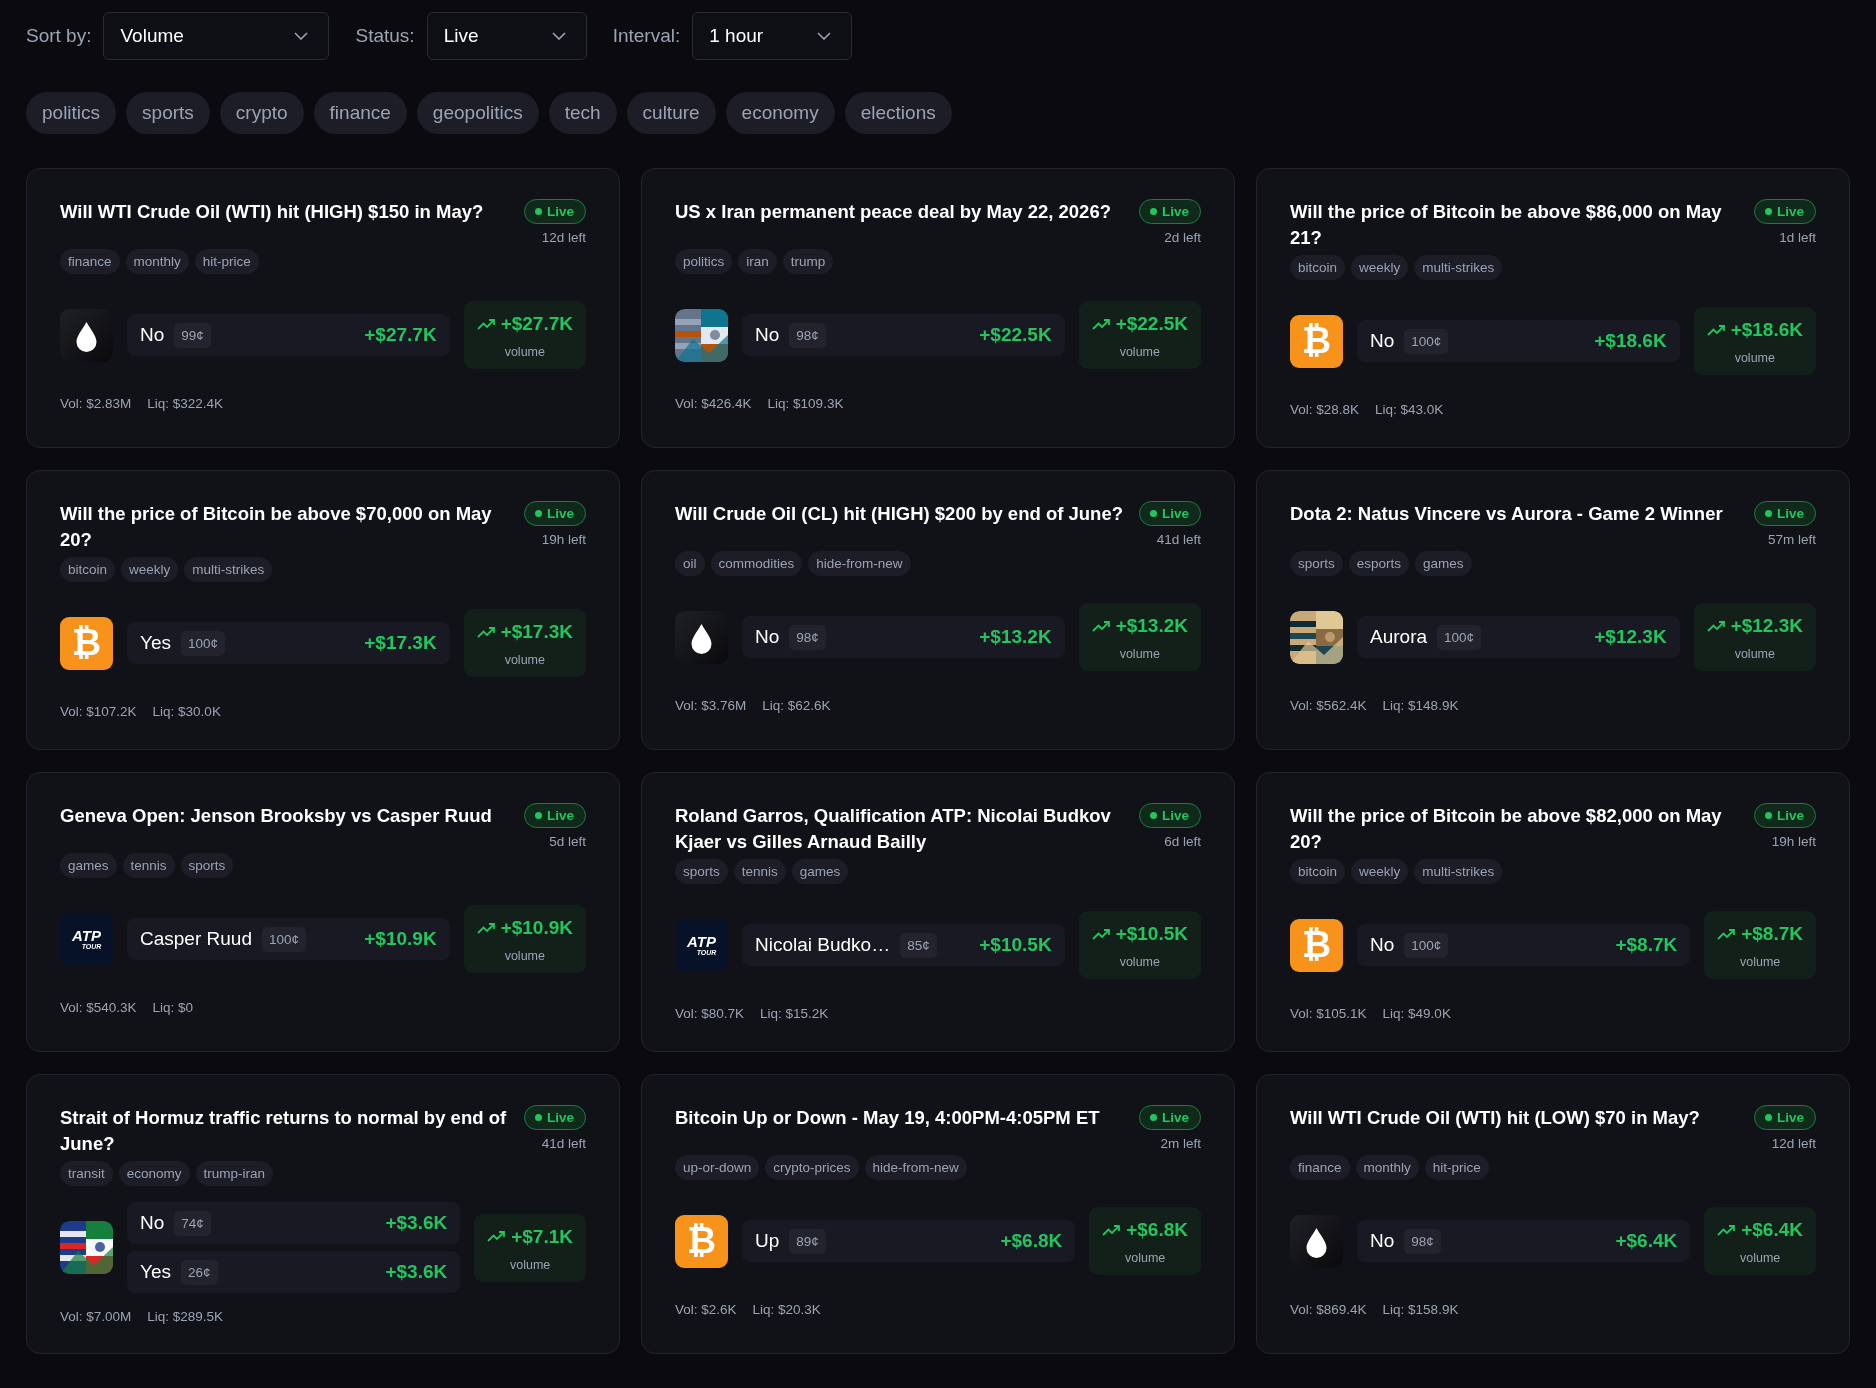  Describe the element at coordinates (706, 1309) in the screenshot. I see `volume-stat: Vol: $2.6K` at that location.